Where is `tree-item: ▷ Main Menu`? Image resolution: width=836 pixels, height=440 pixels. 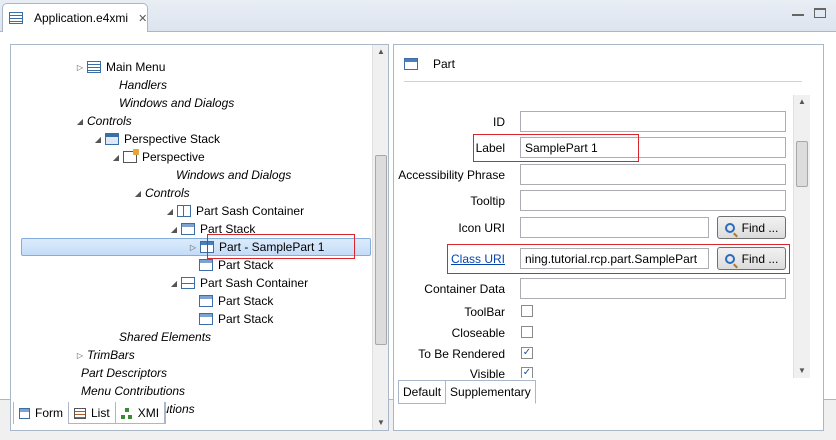 tree-item: ▷ Main Menu is located at coordinates (119, 67).